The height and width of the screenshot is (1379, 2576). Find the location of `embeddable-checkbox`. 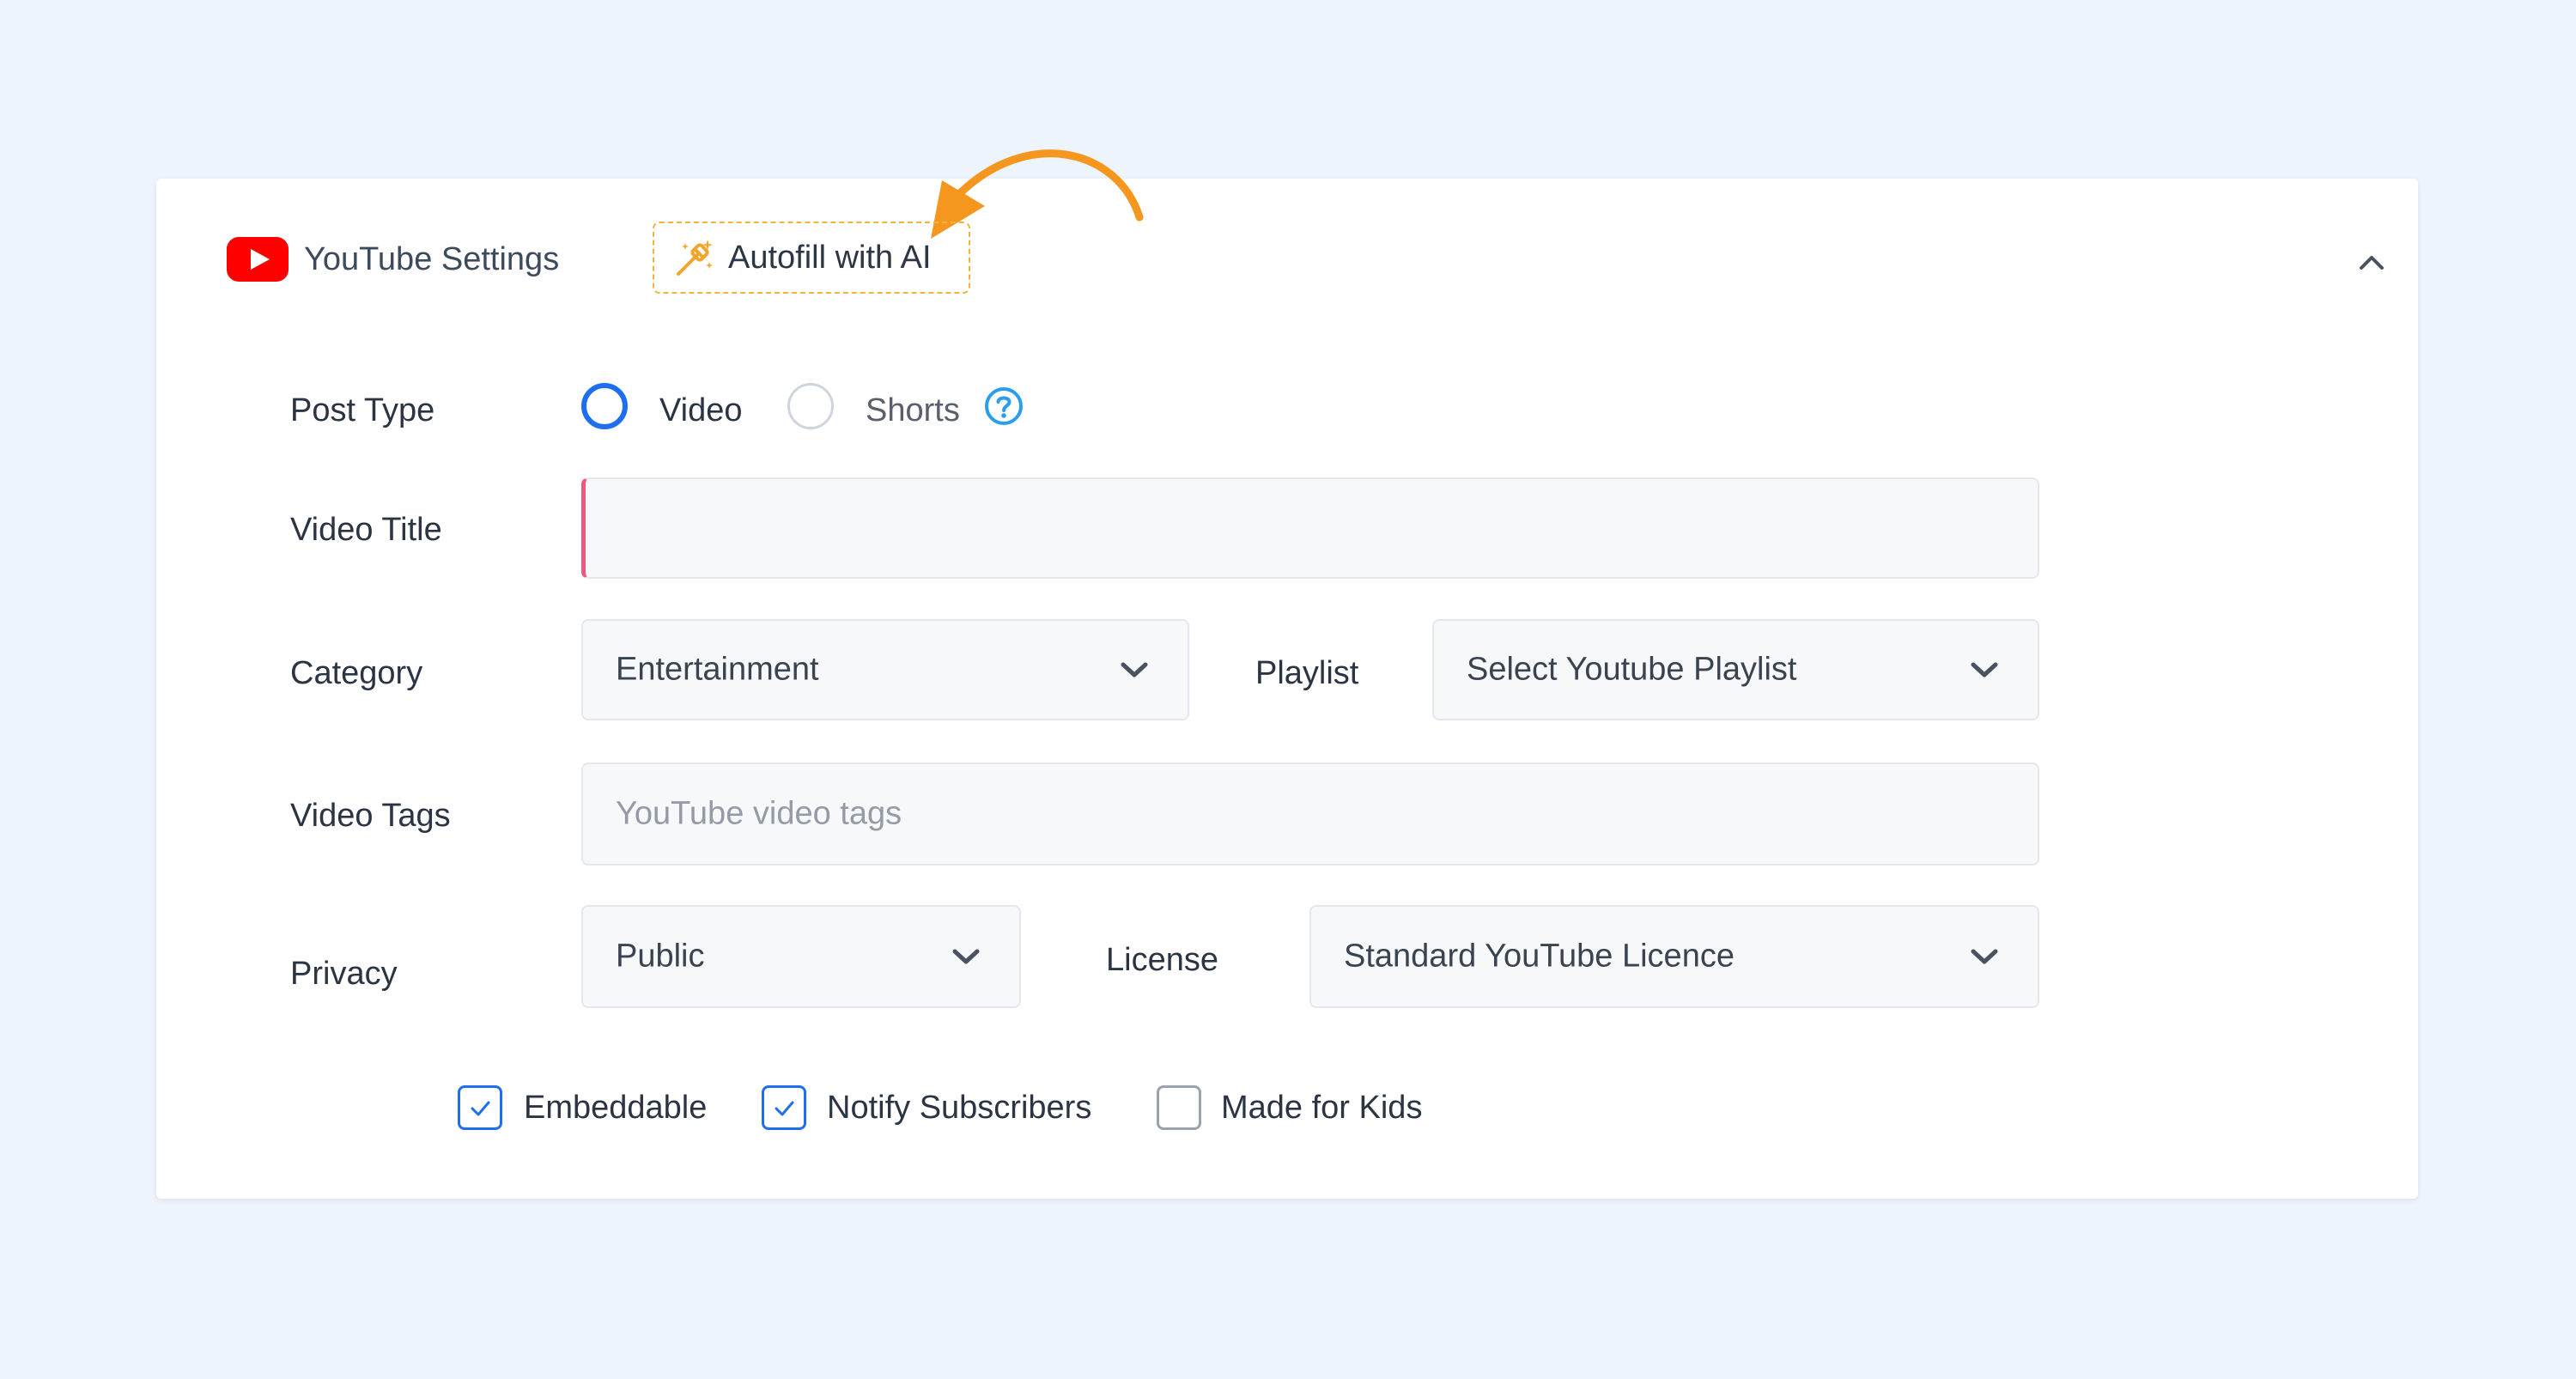

embeddable-checkbox is located at coordinates (480, 1107).